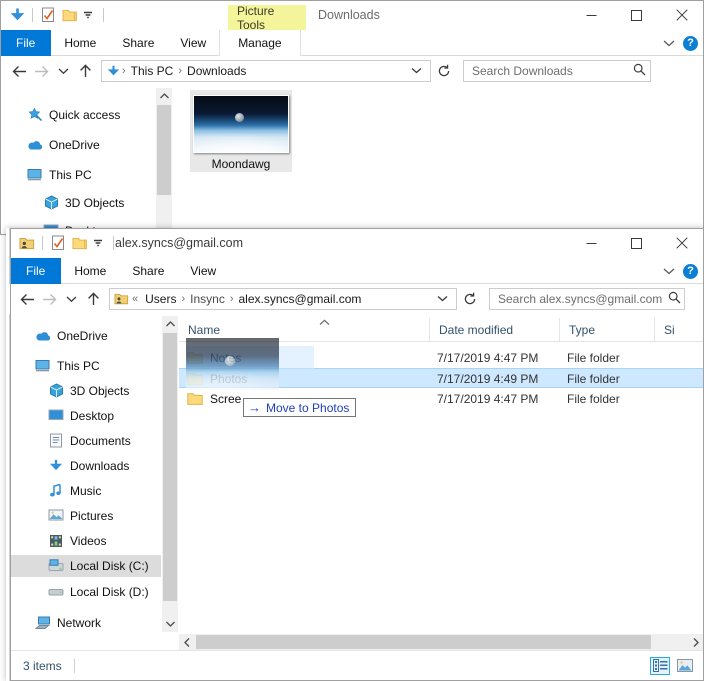 The height and width of the screenshot is (681, 704). Describe the element at coordinates (86, 415) in the screenshot. I see `sidebar-item-desktop: Desktop` at that location.